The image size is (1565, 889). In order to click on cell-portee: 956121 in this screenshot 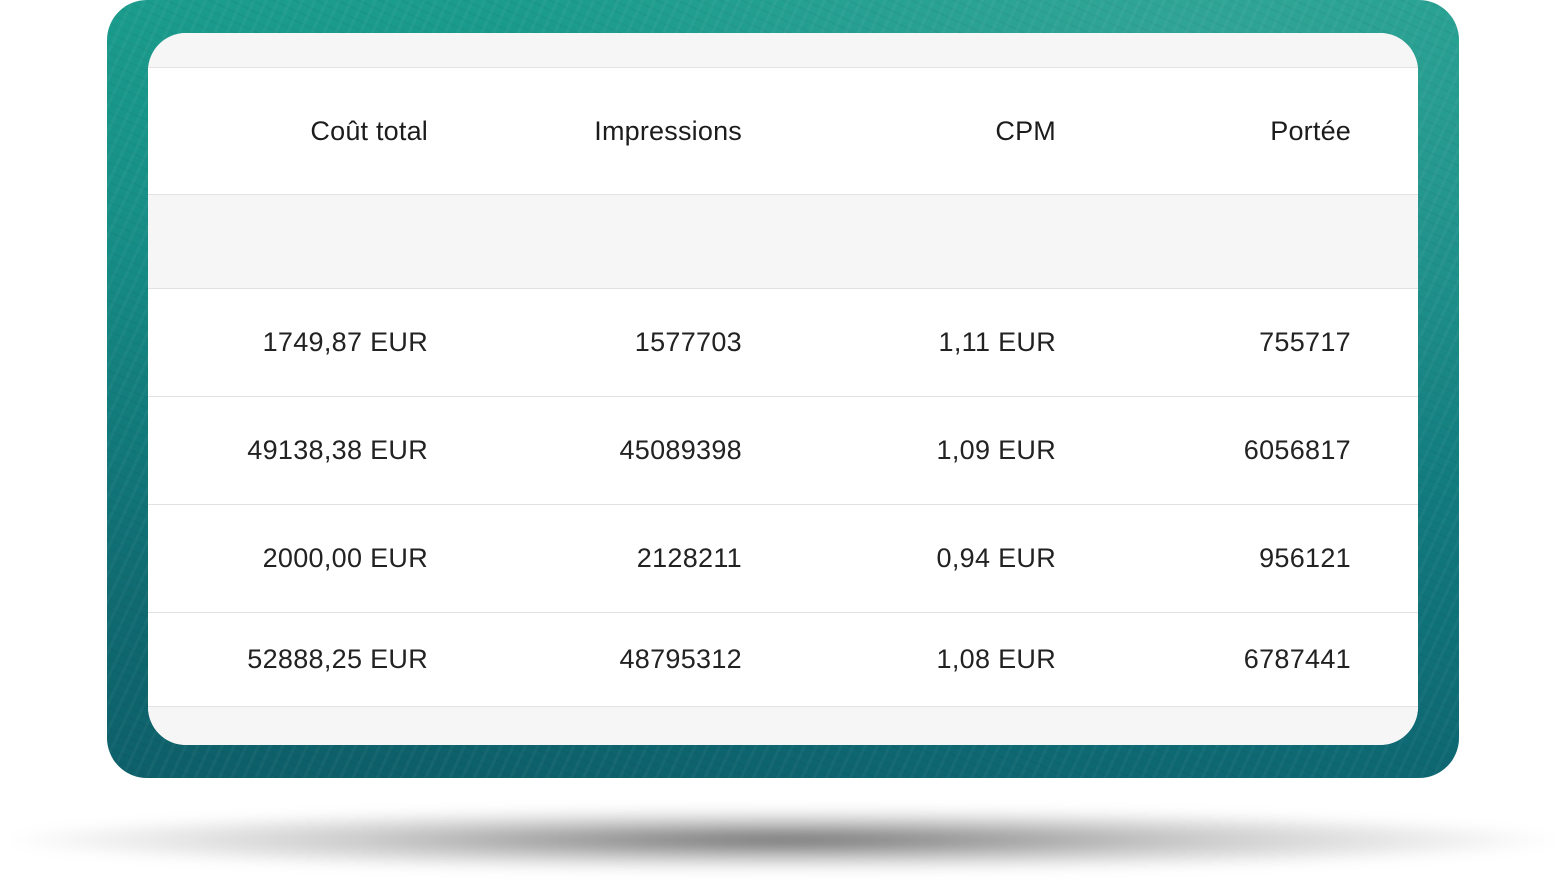, I will do `click(1305, 558)`.